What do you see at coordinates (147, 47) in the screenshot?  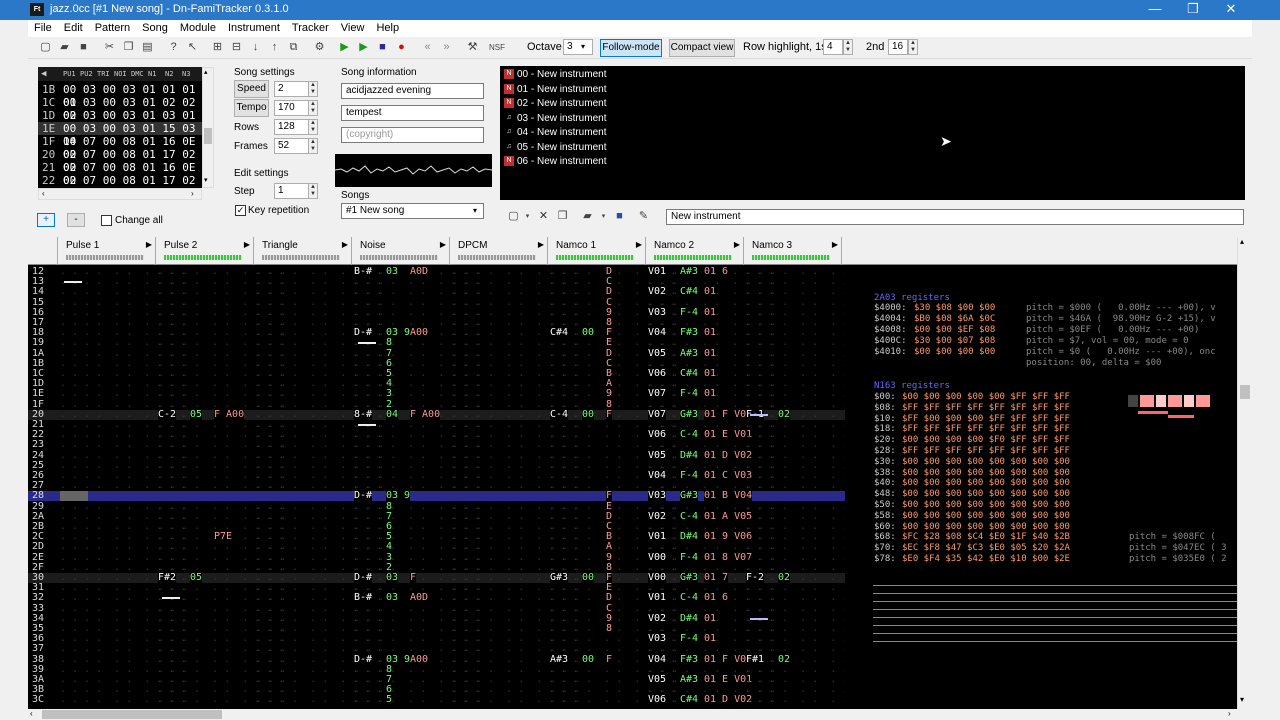 I see `paste-icon: ▤` at bounding box center [147, 47].